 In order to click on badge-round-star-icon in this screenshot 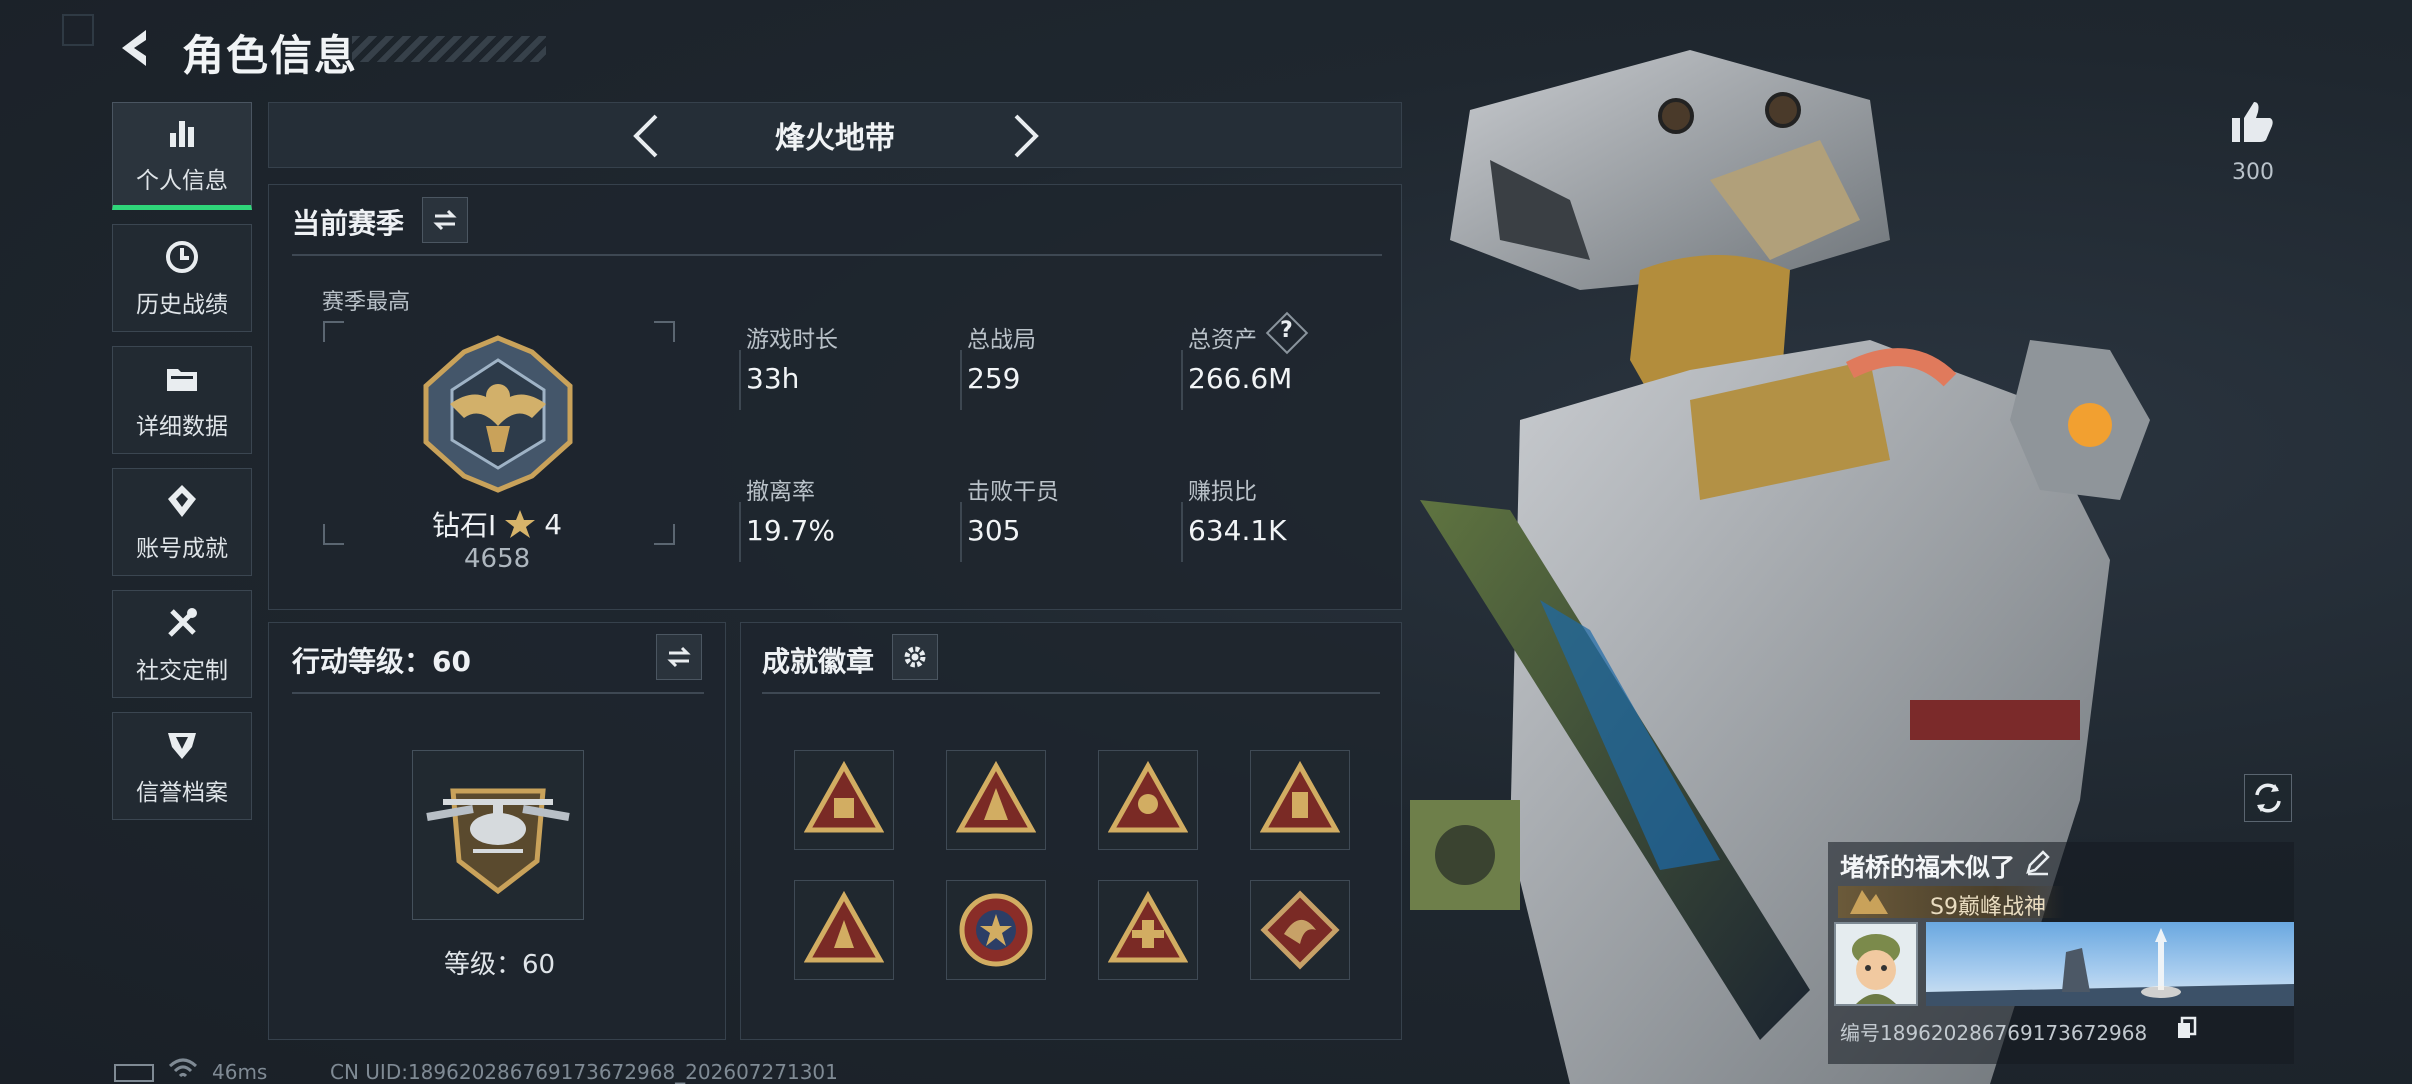, I will do `click(996, 930)`.